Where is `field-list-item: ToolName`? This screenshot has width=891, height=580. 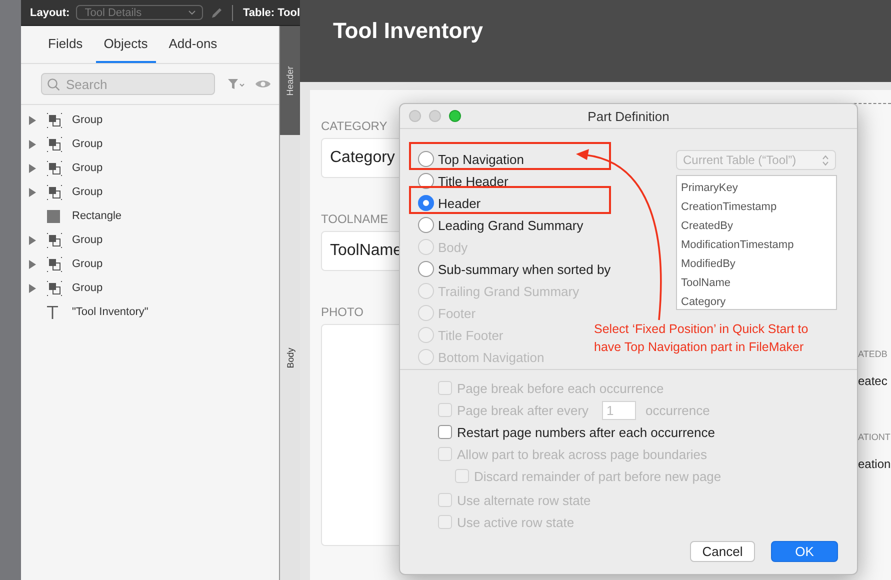 field-list-item: ToolName is located at coordinates (756, 283).